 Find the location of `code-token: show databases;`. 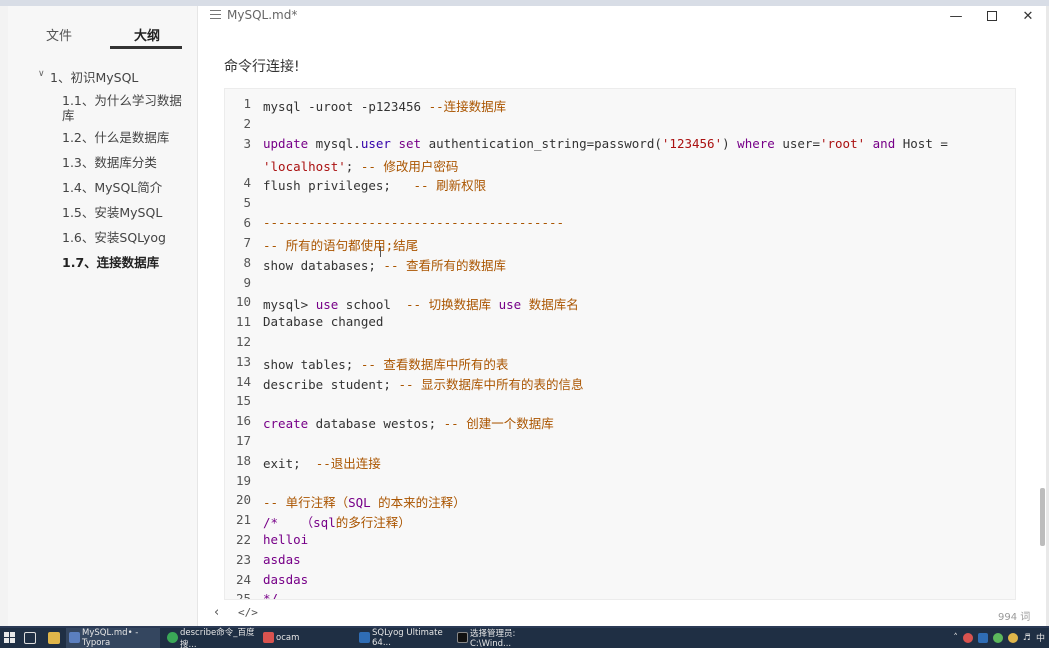

code-token: show databases; is located at coordinates (323, 265).